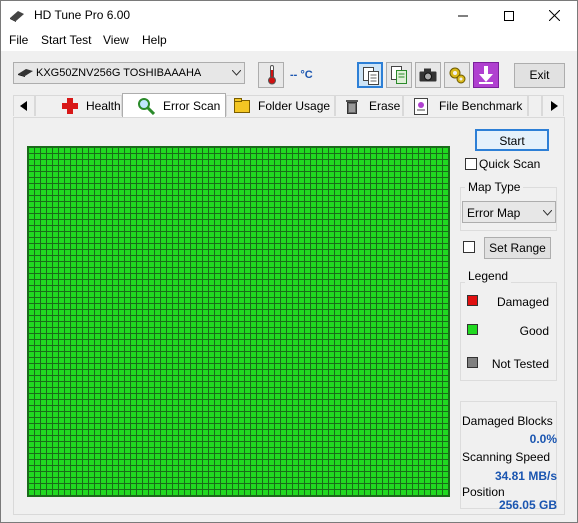 The width and height of the screenshot is (578, 523). Describe the element at coordinates (494, 213) in the screenshot. I see `map-type-value: Error Map` at that location.